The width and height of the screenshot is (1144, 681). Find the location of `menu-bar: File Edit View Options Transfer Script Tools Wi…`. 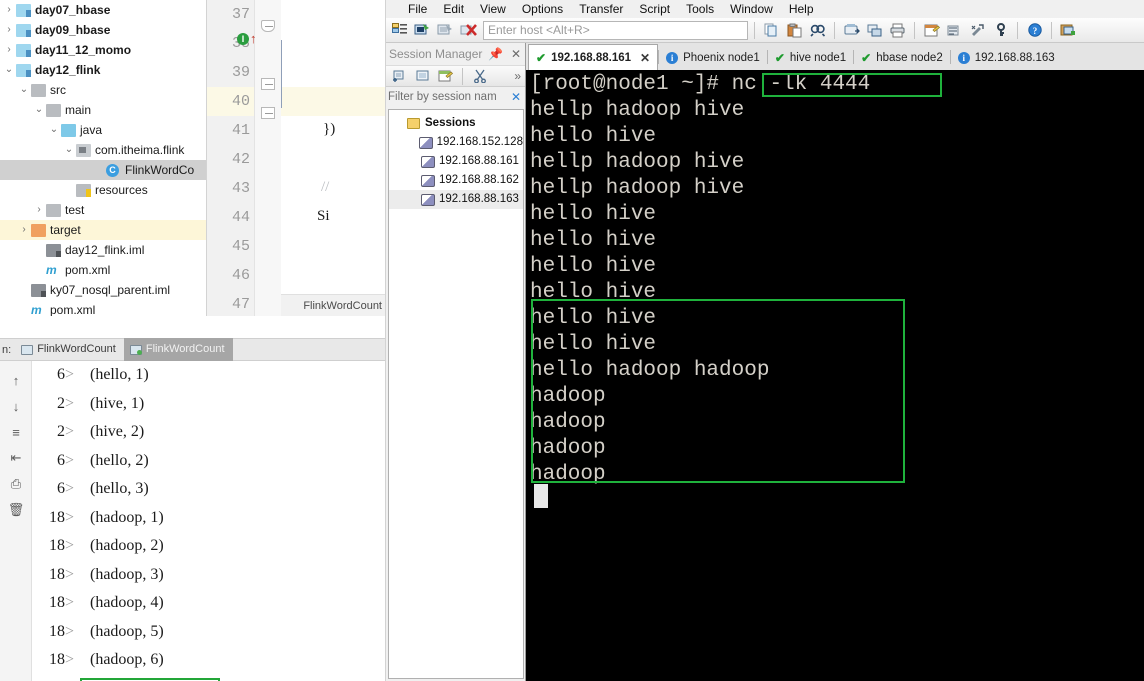

menu-bar: File Edit View Options Transfer Script Tools Wi… is located at coordinates (765, 9).